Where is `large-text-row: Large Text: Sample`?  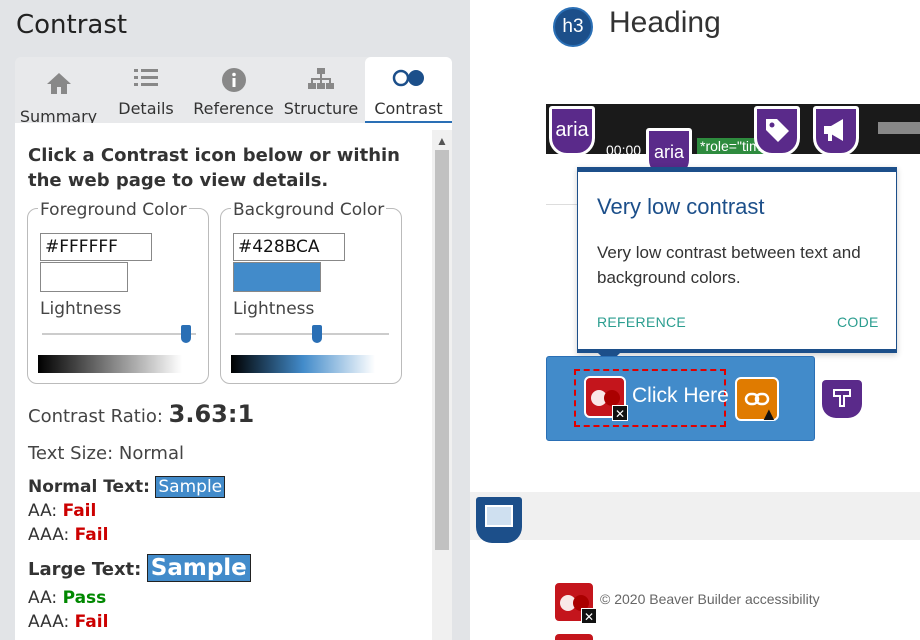 large-text-row: Large Text: Sample is located at coordinates (139, 568).